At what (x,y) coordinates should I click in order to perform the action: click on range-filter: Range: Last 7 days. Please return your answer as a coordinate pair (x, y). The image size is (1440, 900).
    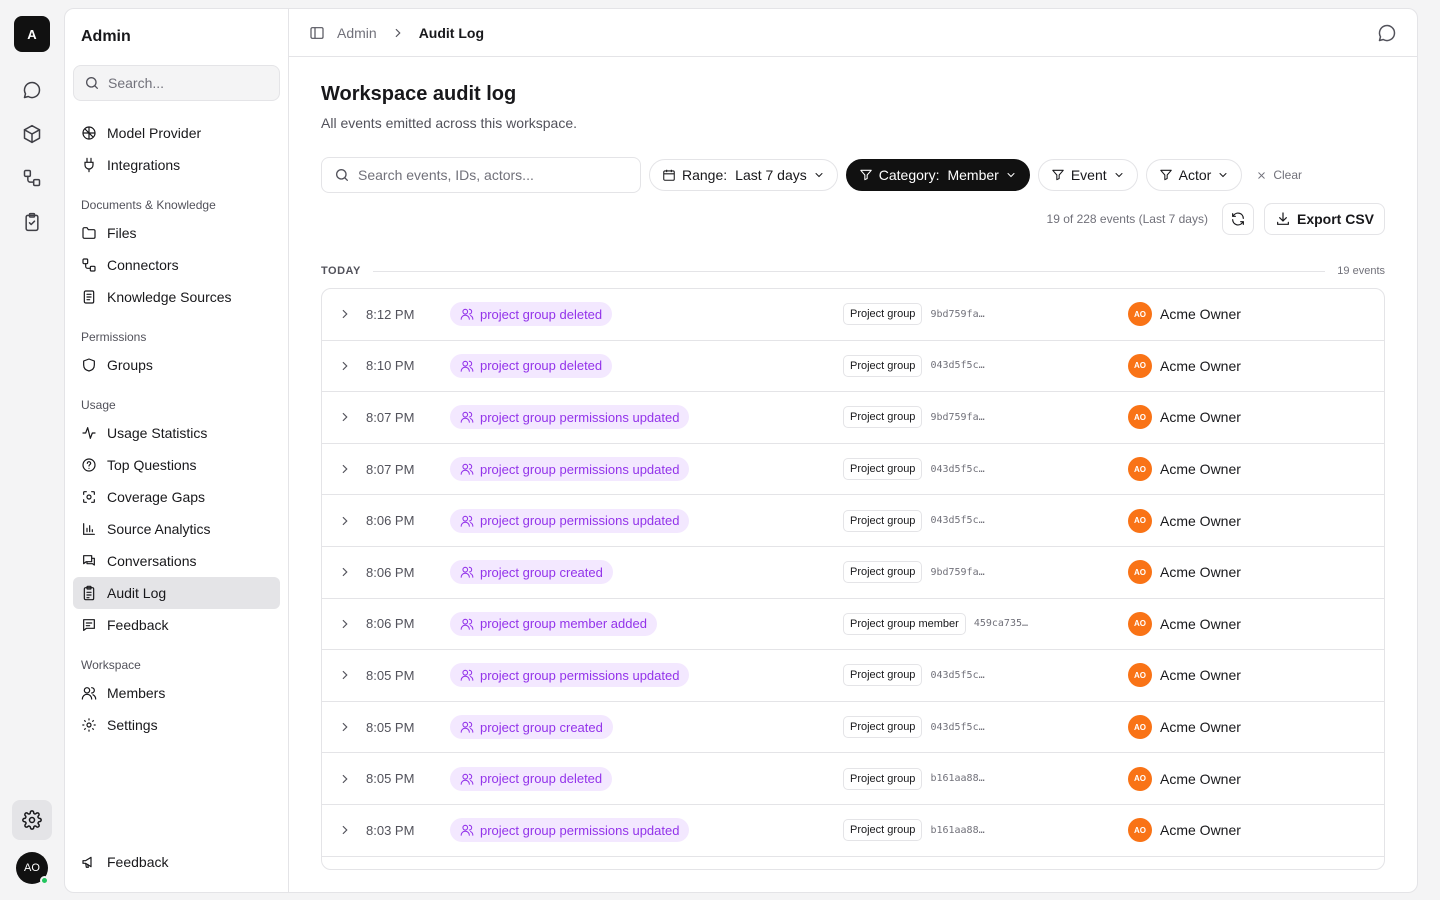
    Looking at the image, I should click on (743, 175).